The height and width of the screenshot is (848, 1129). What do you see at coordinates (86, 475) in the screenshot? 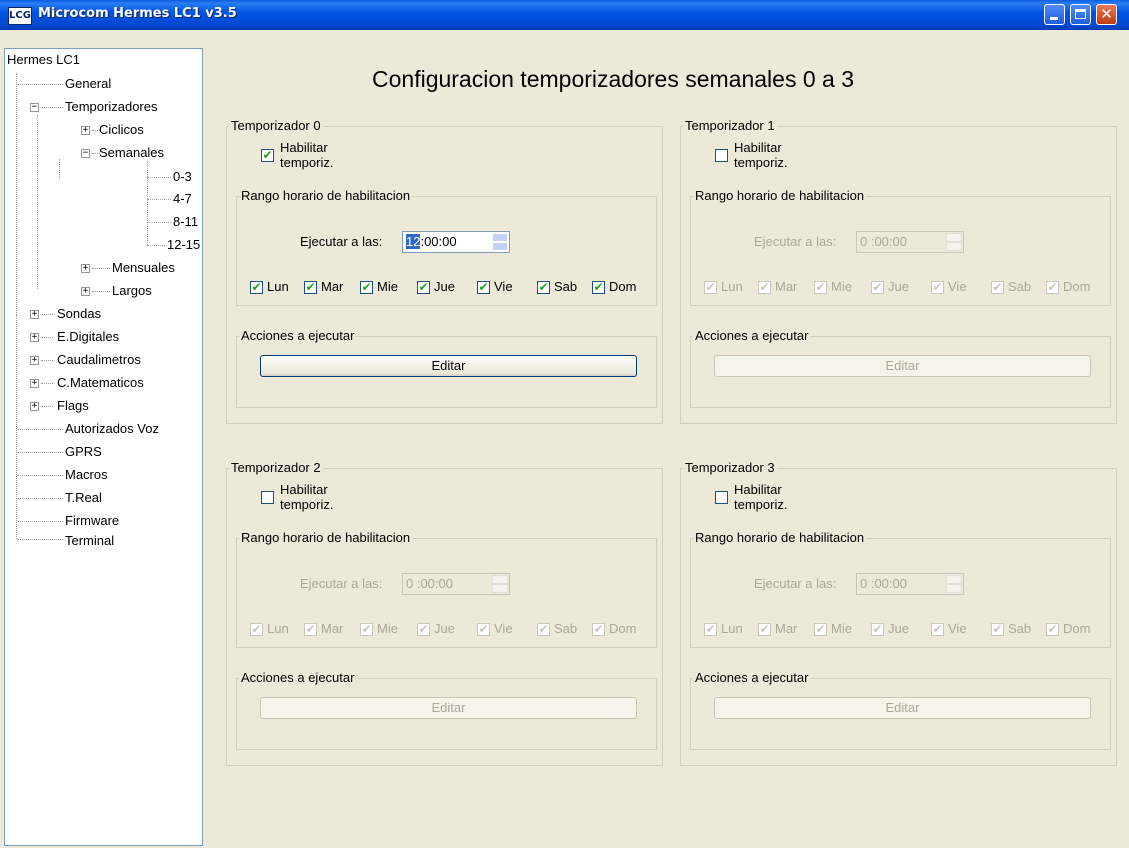
I see `tree-item-macros: Macros` at bounding box center [86, 475].